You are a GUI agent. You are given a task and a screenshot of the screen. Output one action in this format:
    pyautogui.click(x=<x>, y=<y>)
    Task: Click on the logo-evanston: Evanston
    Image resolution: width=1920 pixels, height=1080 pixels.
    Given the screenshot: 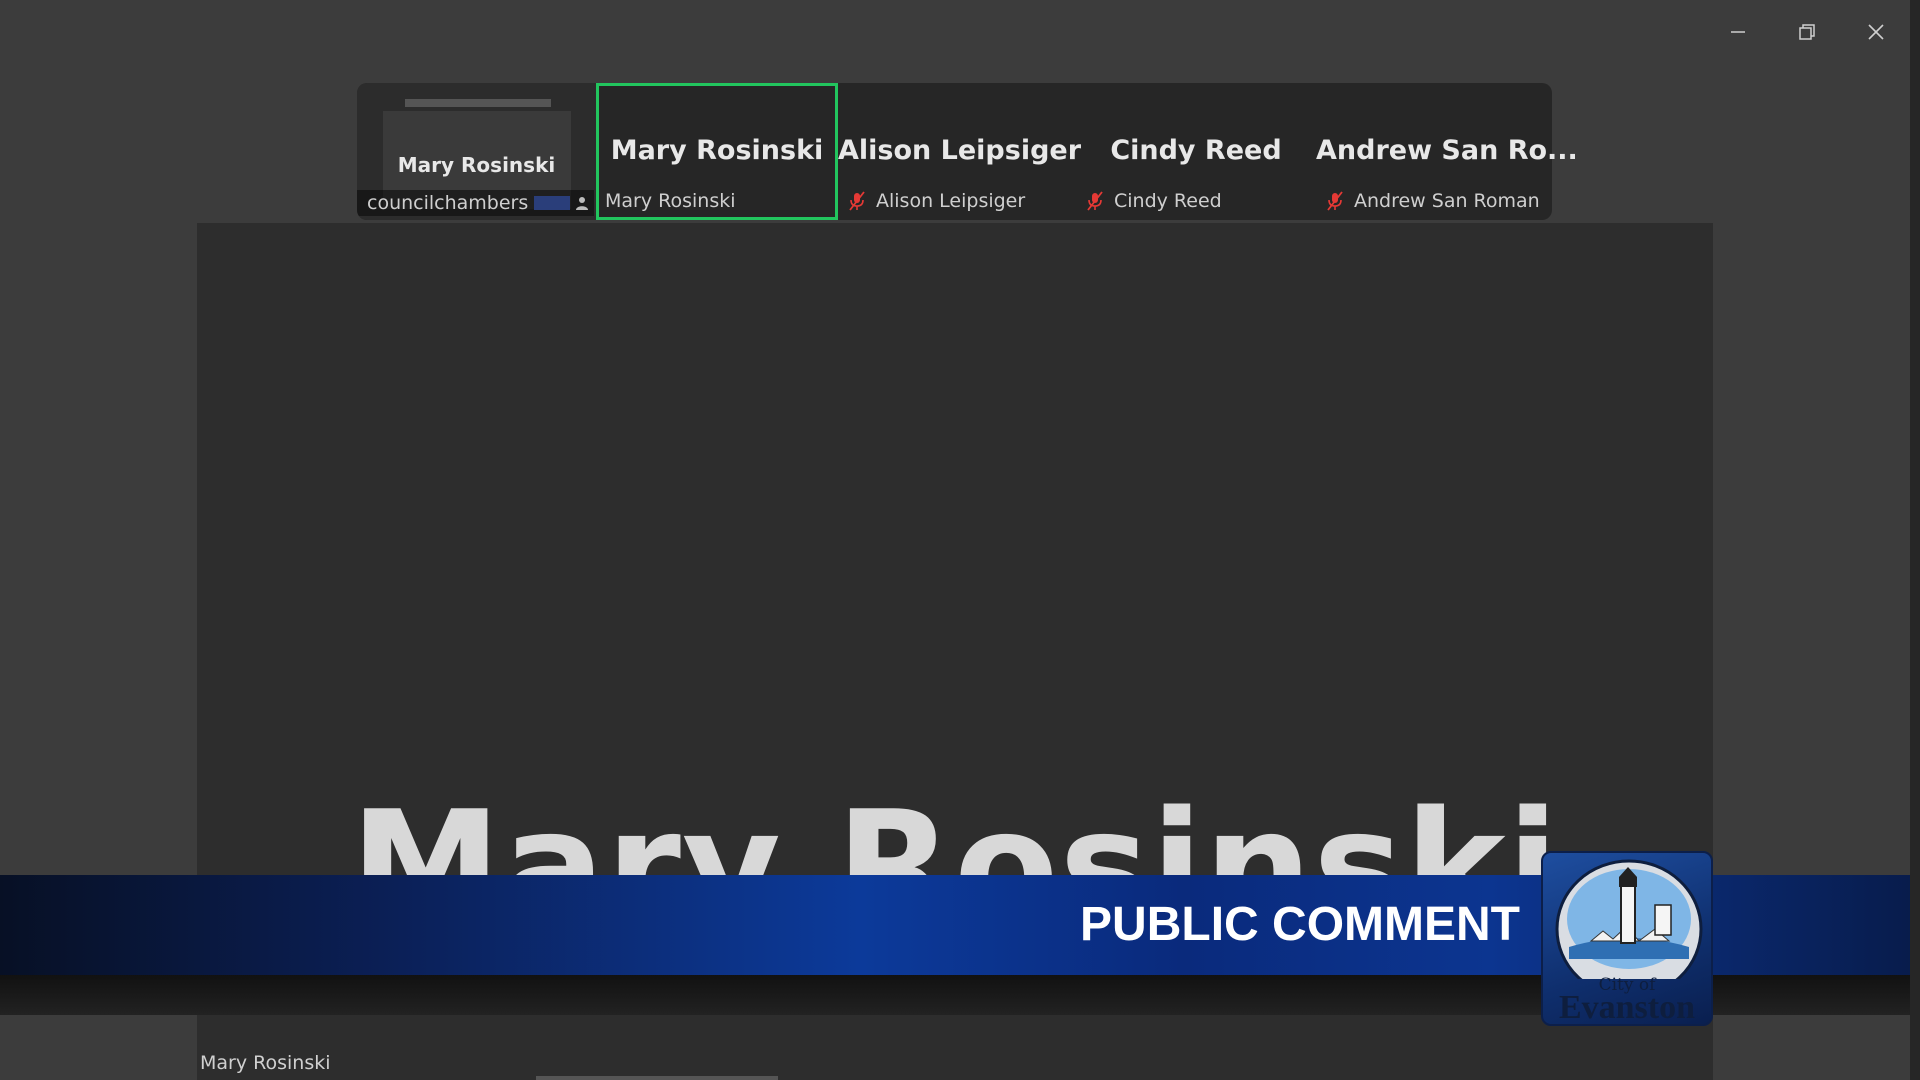 What is the action you would take?
    pyautogui.click(x=1627, y=1007)
    